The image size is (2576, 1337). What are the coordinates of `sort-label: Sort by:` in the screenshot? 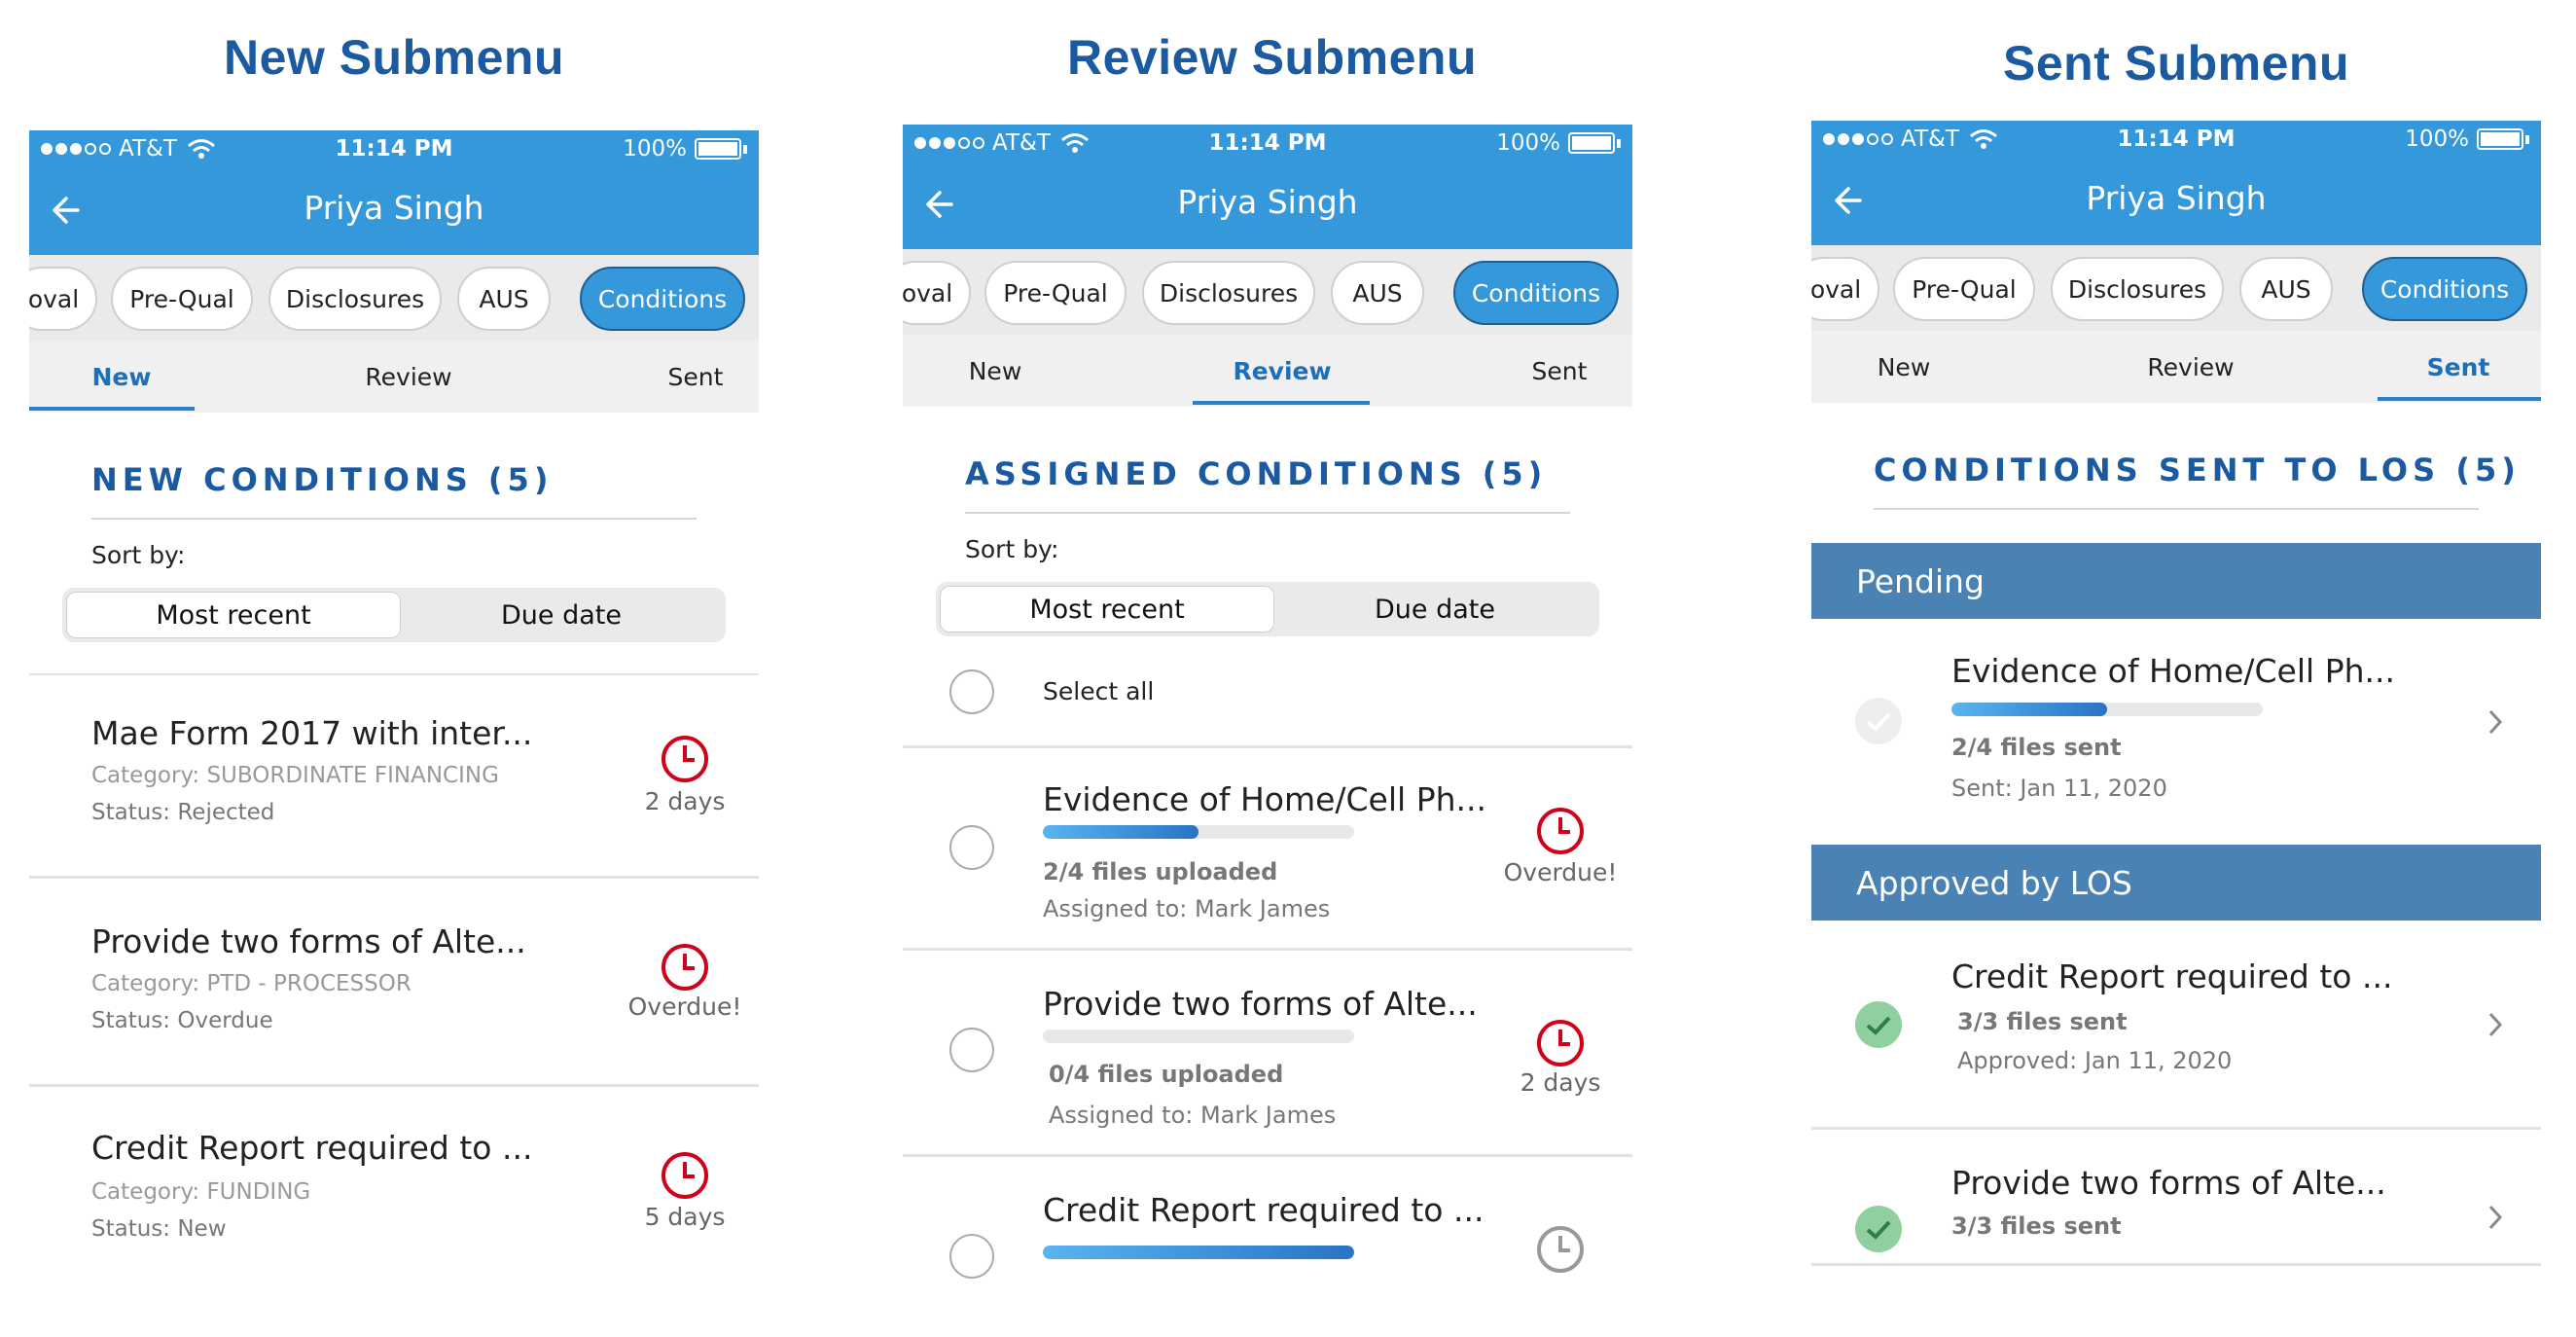 It's located at (1012, 549).